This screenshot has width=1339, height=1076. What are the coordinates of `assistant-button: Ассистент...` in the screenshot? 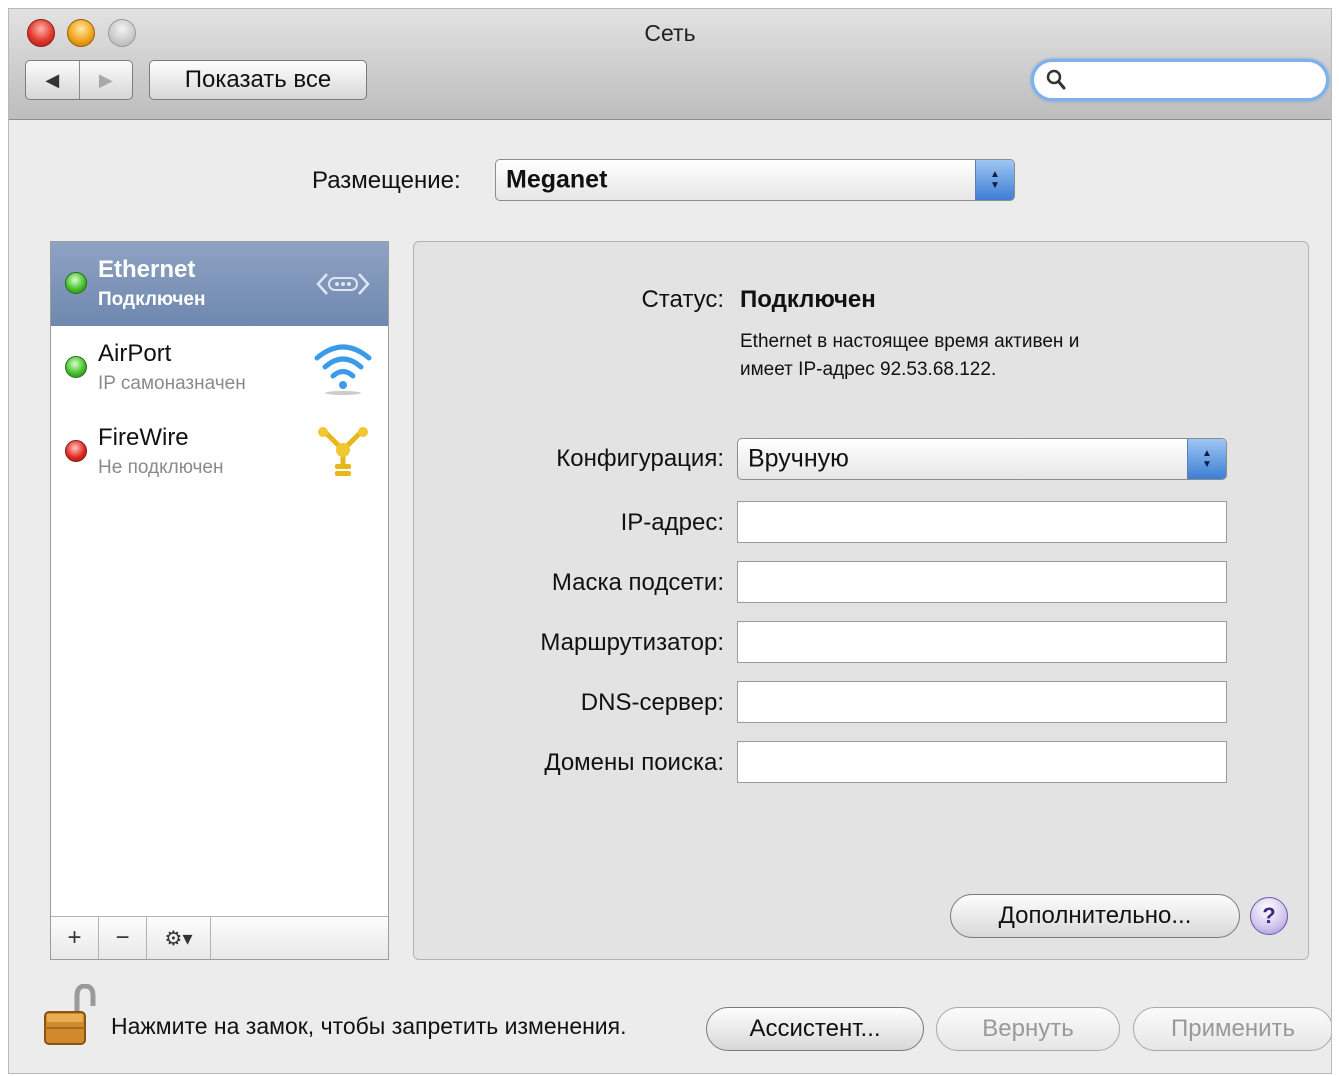 It's located at (815, 1029).